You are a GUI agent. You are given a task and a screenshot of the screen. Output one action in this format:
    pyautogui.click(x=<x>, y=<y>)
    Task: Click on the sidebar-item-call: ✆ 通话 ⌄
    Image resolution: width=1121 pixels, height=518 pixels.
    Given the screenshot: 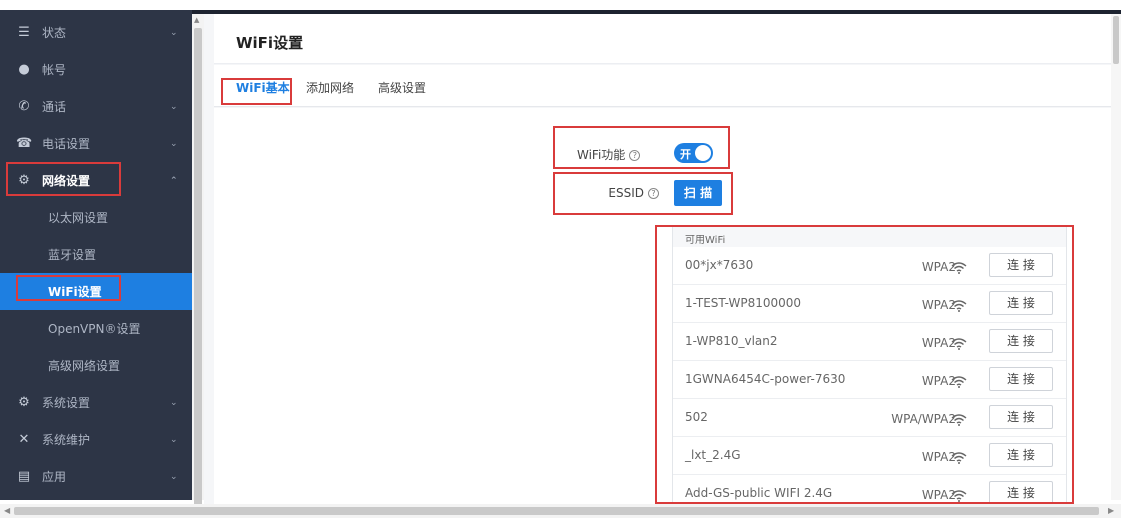 What is the action you would take?
    pyautogui.click(x=96, y=106)
    